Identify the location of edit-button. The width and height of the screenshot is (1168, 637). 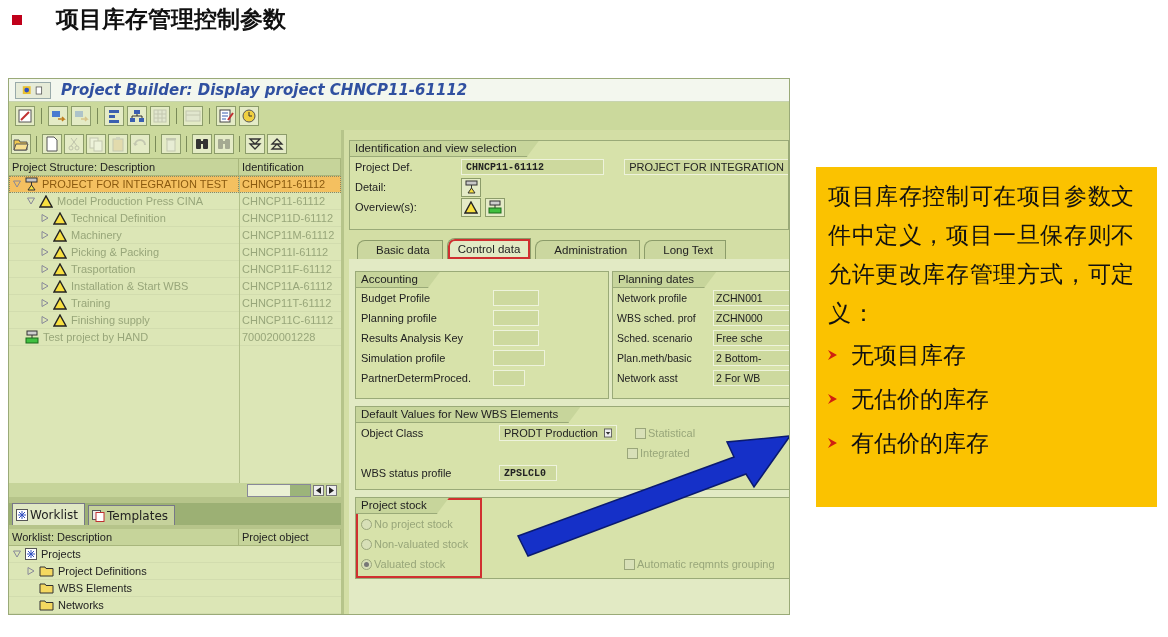
(25, 116).